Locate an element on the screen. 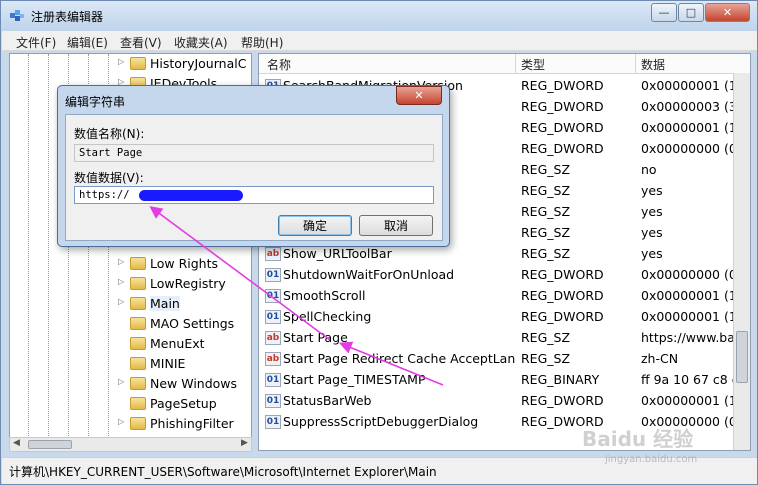  column-name-header: 名称 is located at coordinates (279, 64).